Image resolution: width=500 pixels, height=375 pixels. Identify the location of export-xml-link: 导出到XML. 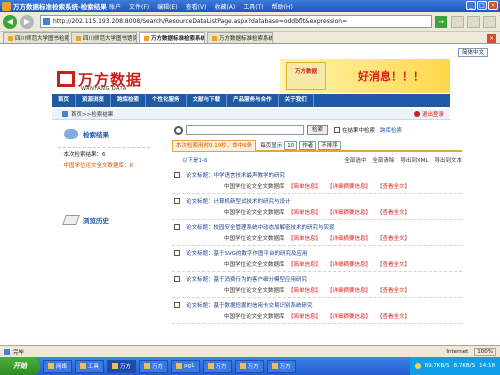
(414, 160).